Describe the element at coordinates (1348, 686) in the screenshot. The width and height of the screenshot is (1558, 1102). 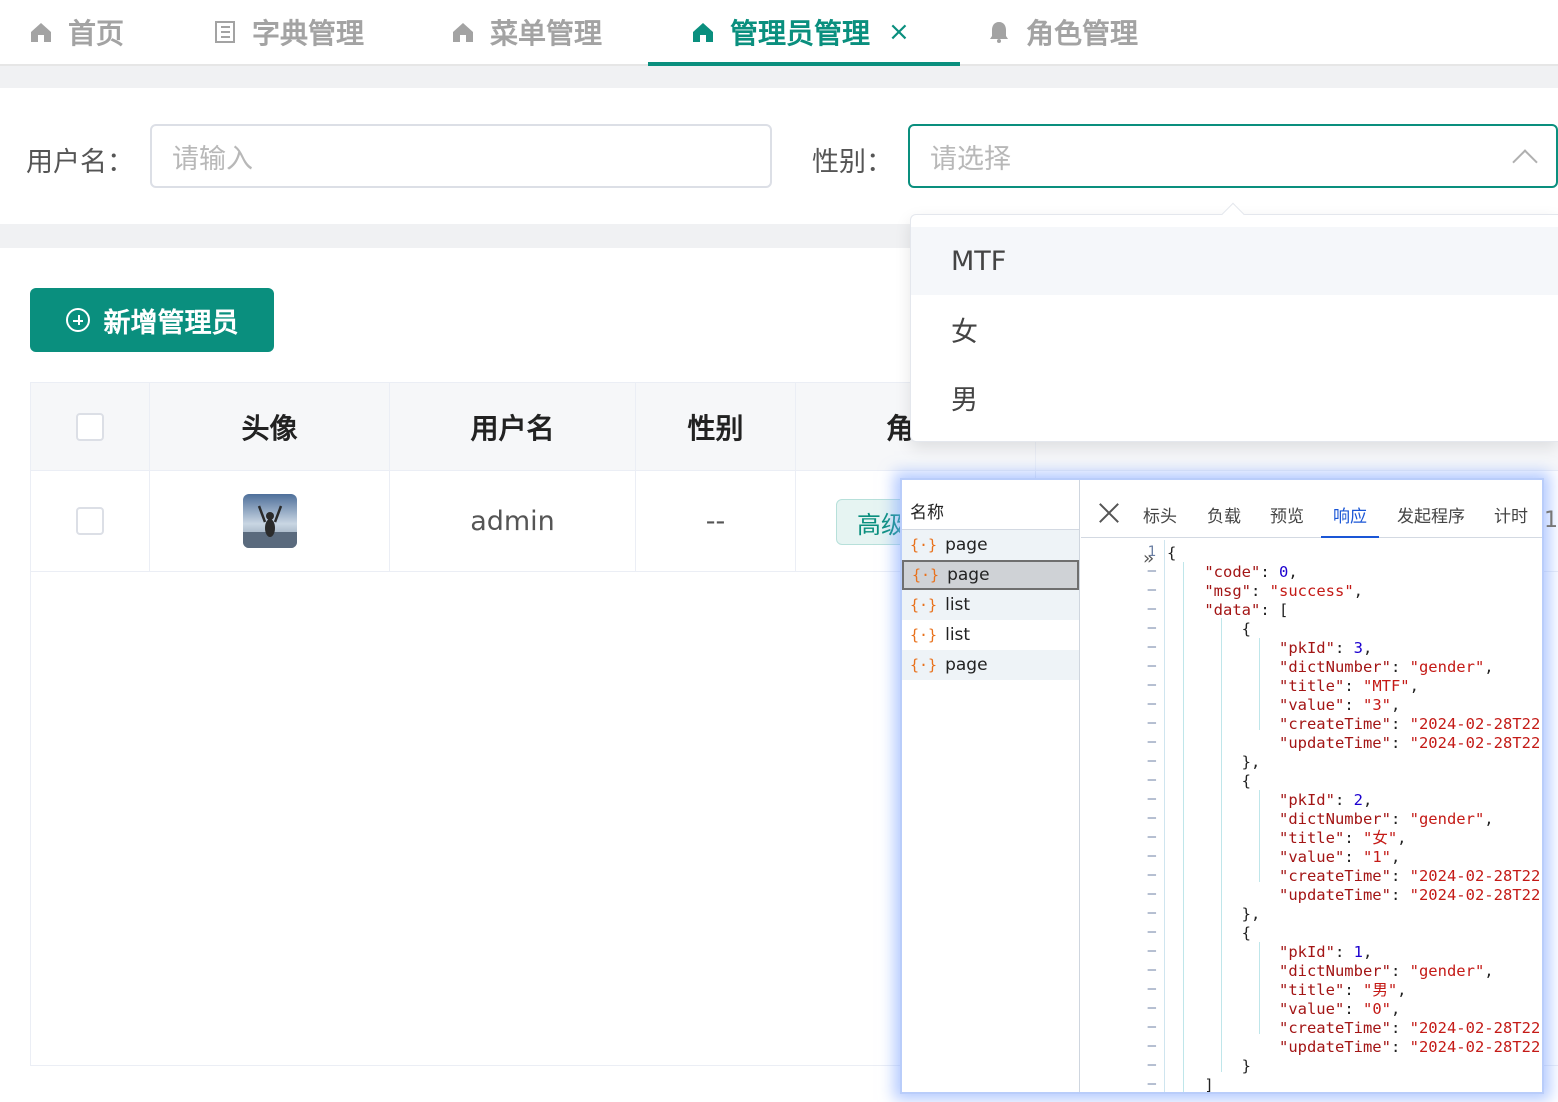
I see `code-line: "title": "MTF",` at that location.